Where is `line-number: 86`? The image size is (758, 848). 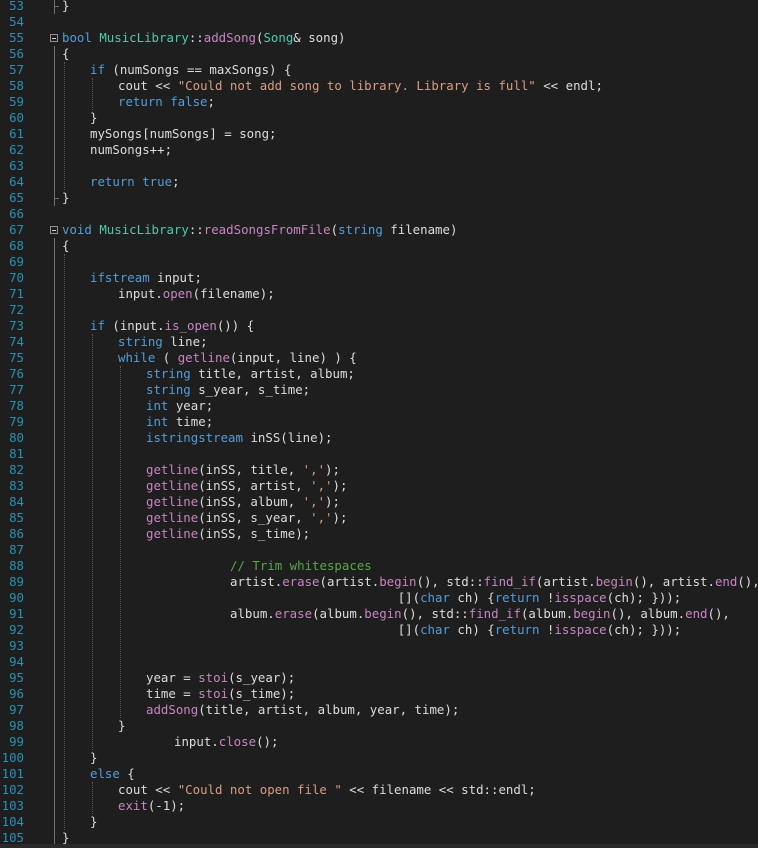 line-number: 86 is located at coordinates (16, 533).